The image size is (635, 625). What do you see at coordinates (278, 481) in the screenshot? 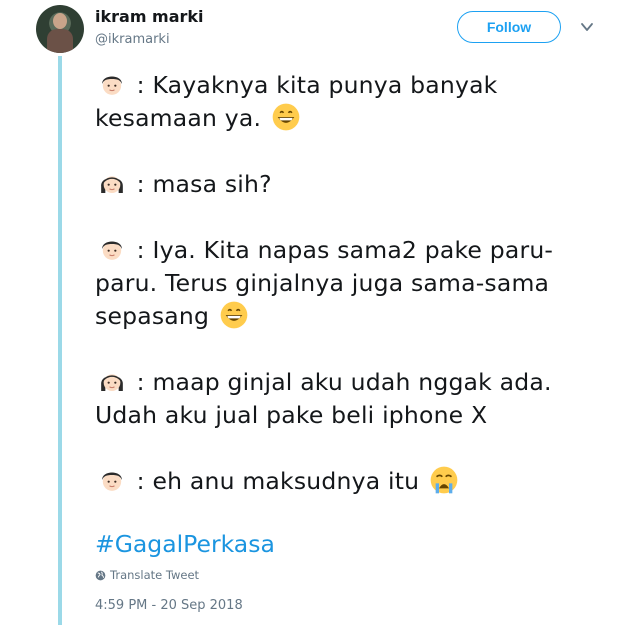
I see `tweet-line-text: : eh anu maksudnya itu` at bounding box center [278, 481].